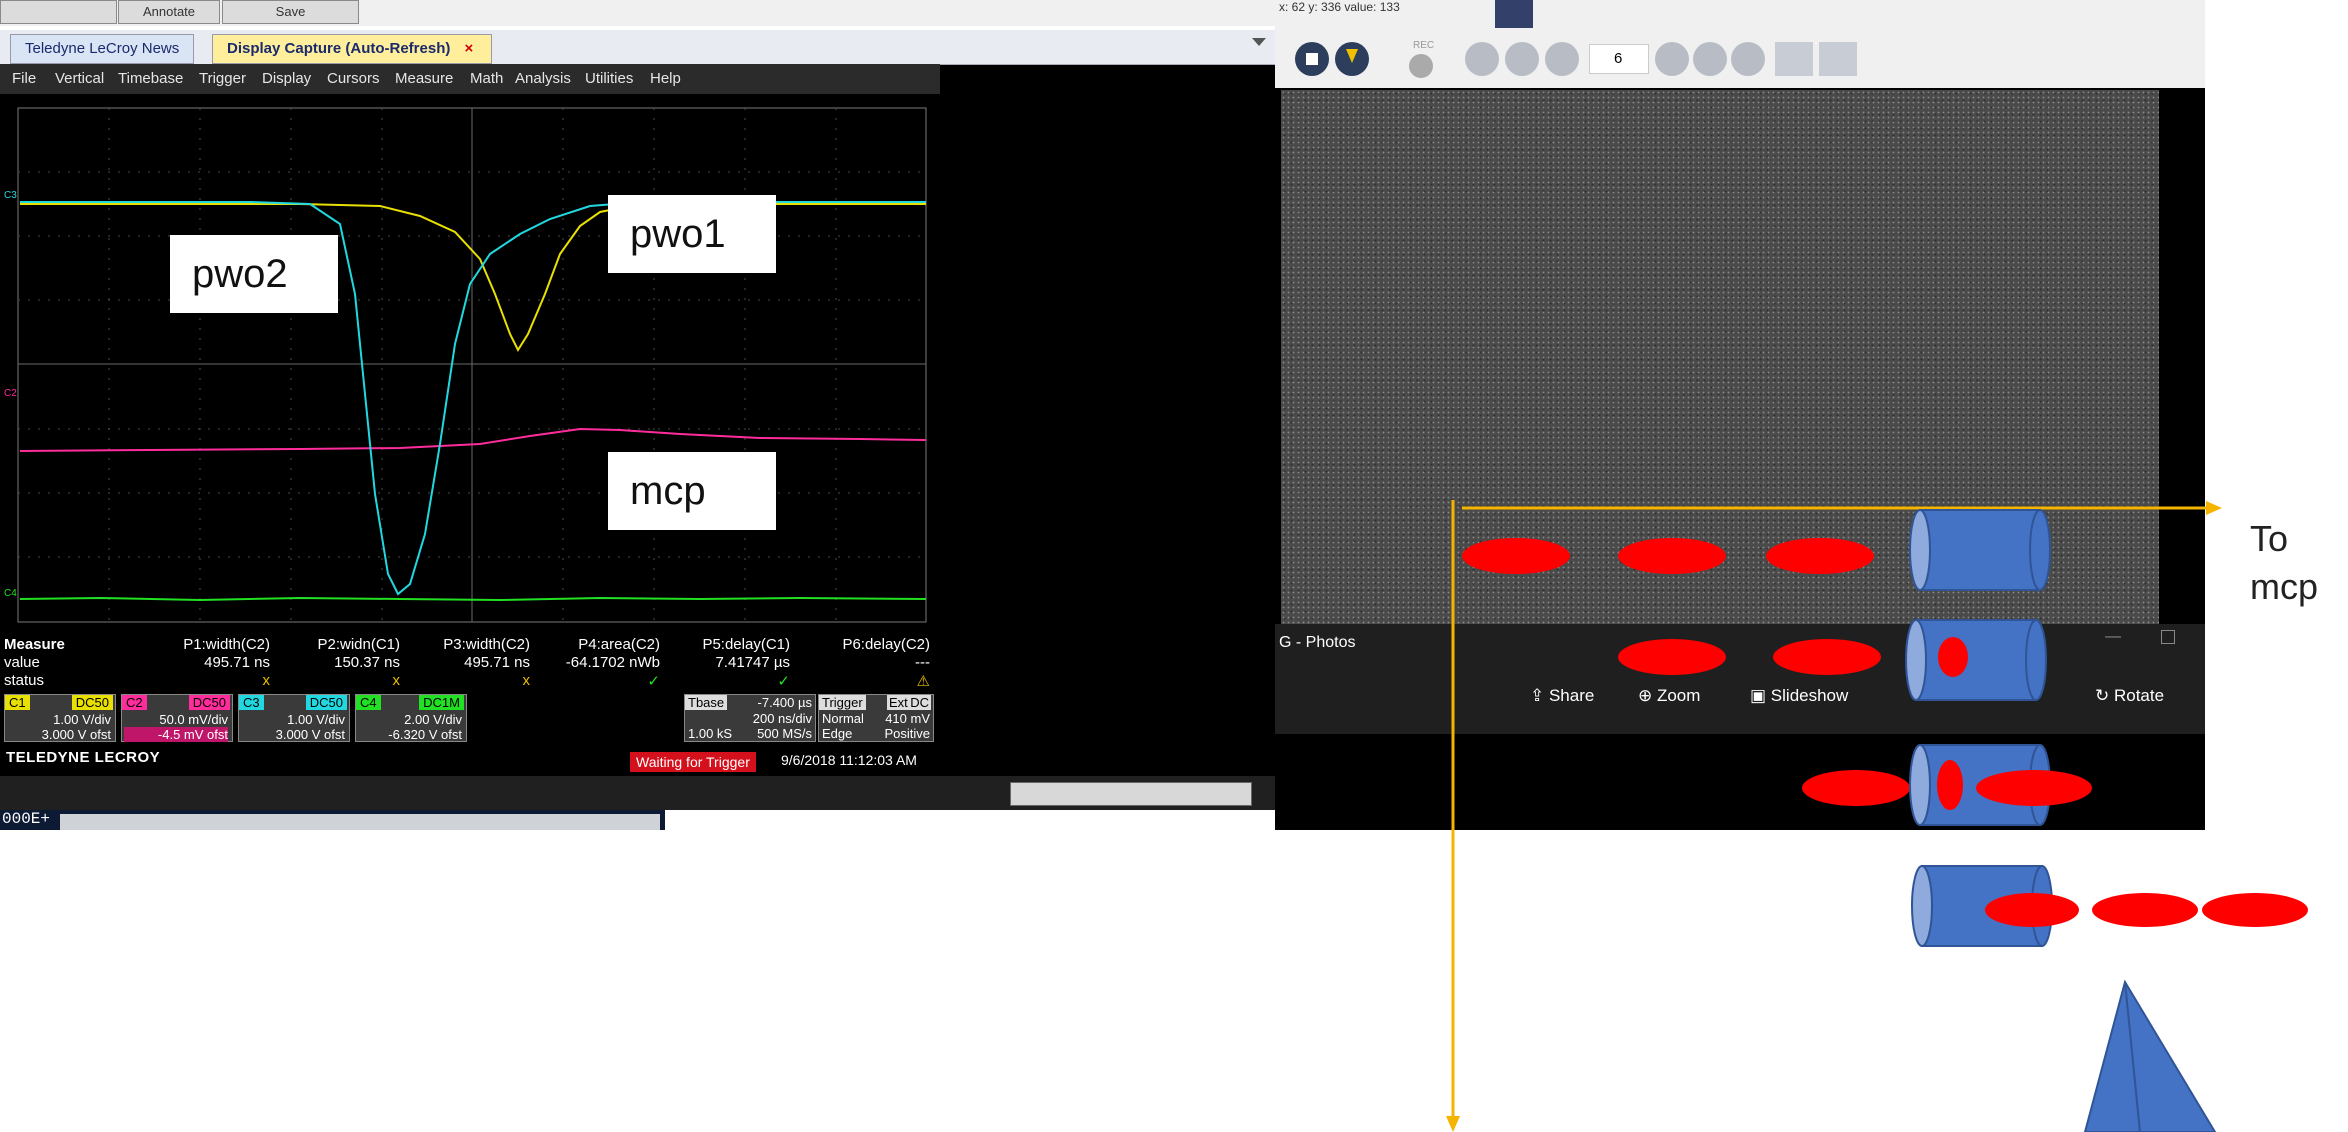  What do you see at coordinates (2284, 586) in the screenshot?
I see `mcp-annotation-label: mcp` at bounding box center [2284, 586].